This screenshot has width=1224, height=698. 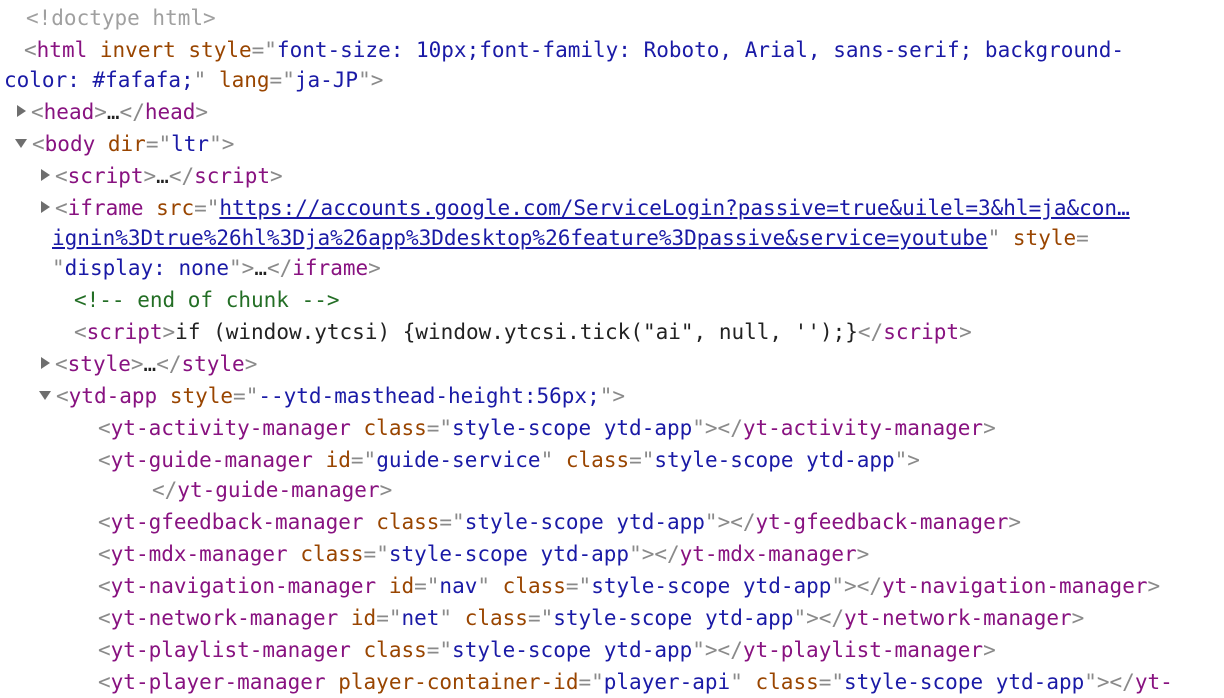 I want to click on attribute-value: display: none, so click(x=147, y=268).